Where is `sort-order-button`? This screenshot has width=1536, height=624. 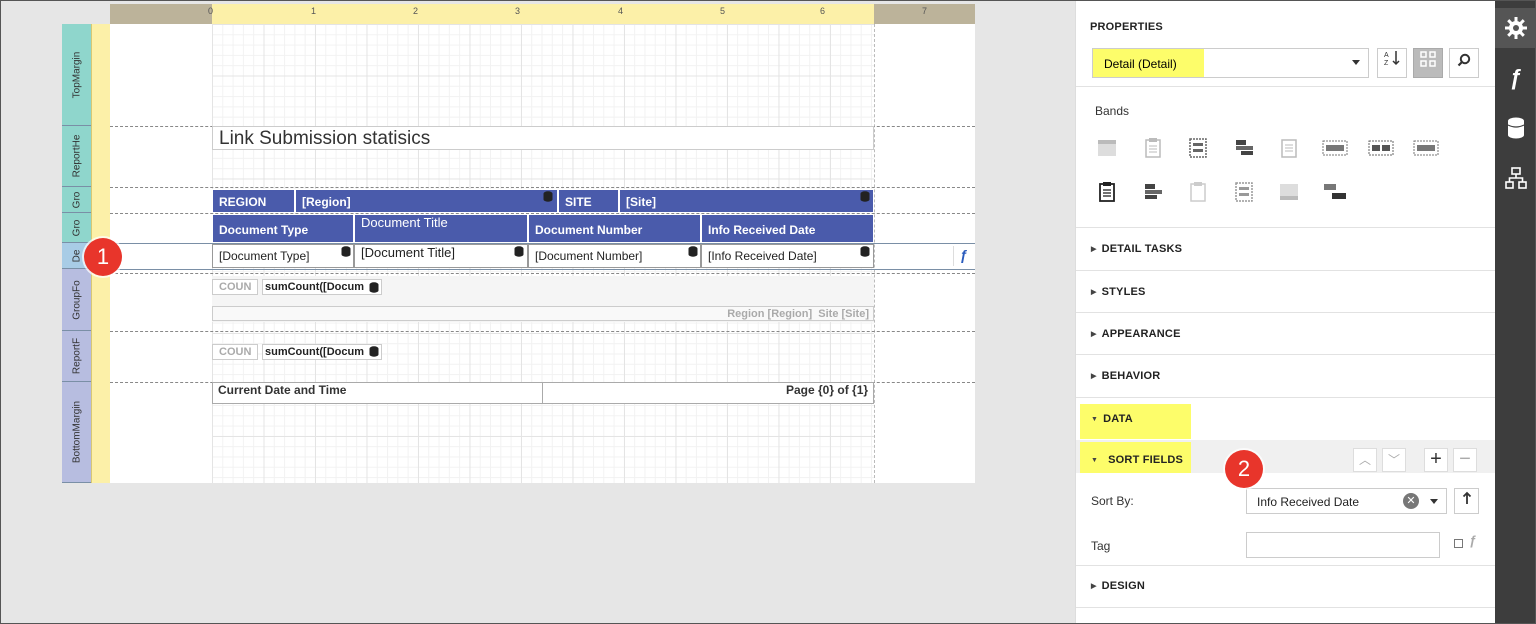 sort-order-button is located at coordinates (1466, 501).